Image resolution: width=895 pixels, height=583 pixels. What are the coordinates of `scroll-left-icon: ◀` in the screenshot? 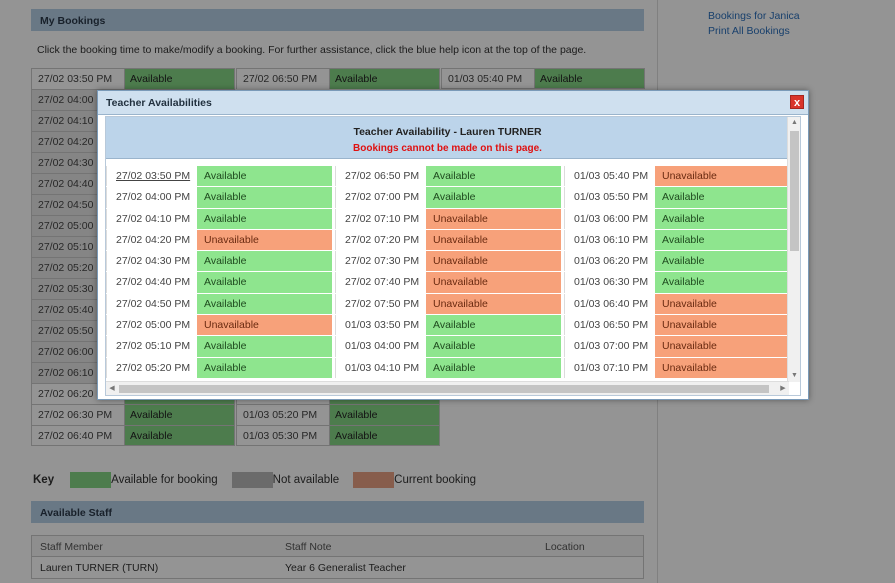 It's located at (112, 388).